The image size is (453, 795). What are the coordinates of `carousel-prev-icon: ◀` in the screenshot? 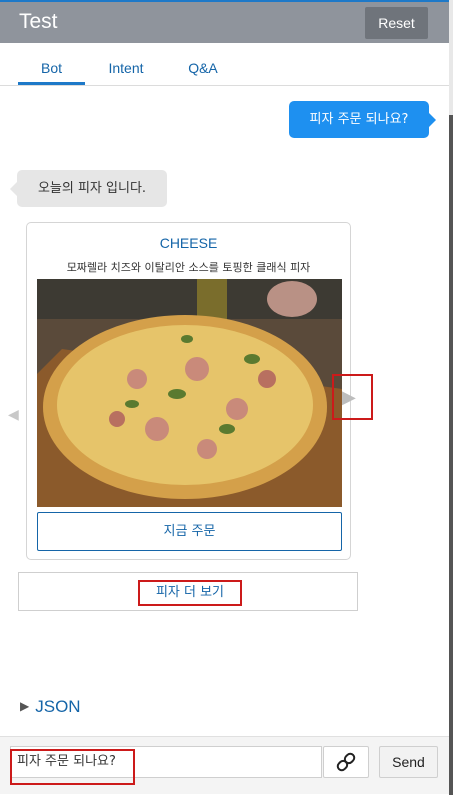 It's located at (13, 415).